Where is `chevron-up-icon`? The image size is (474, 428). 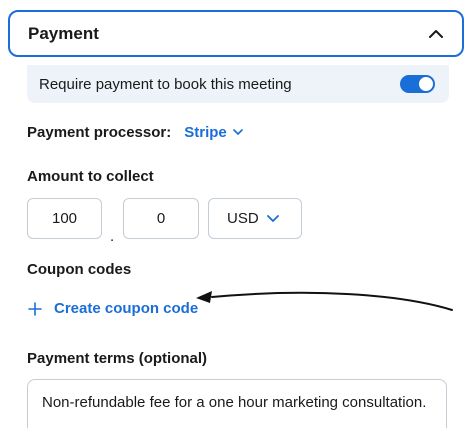
chevron-up-icon is located at coordinates (436, 34).